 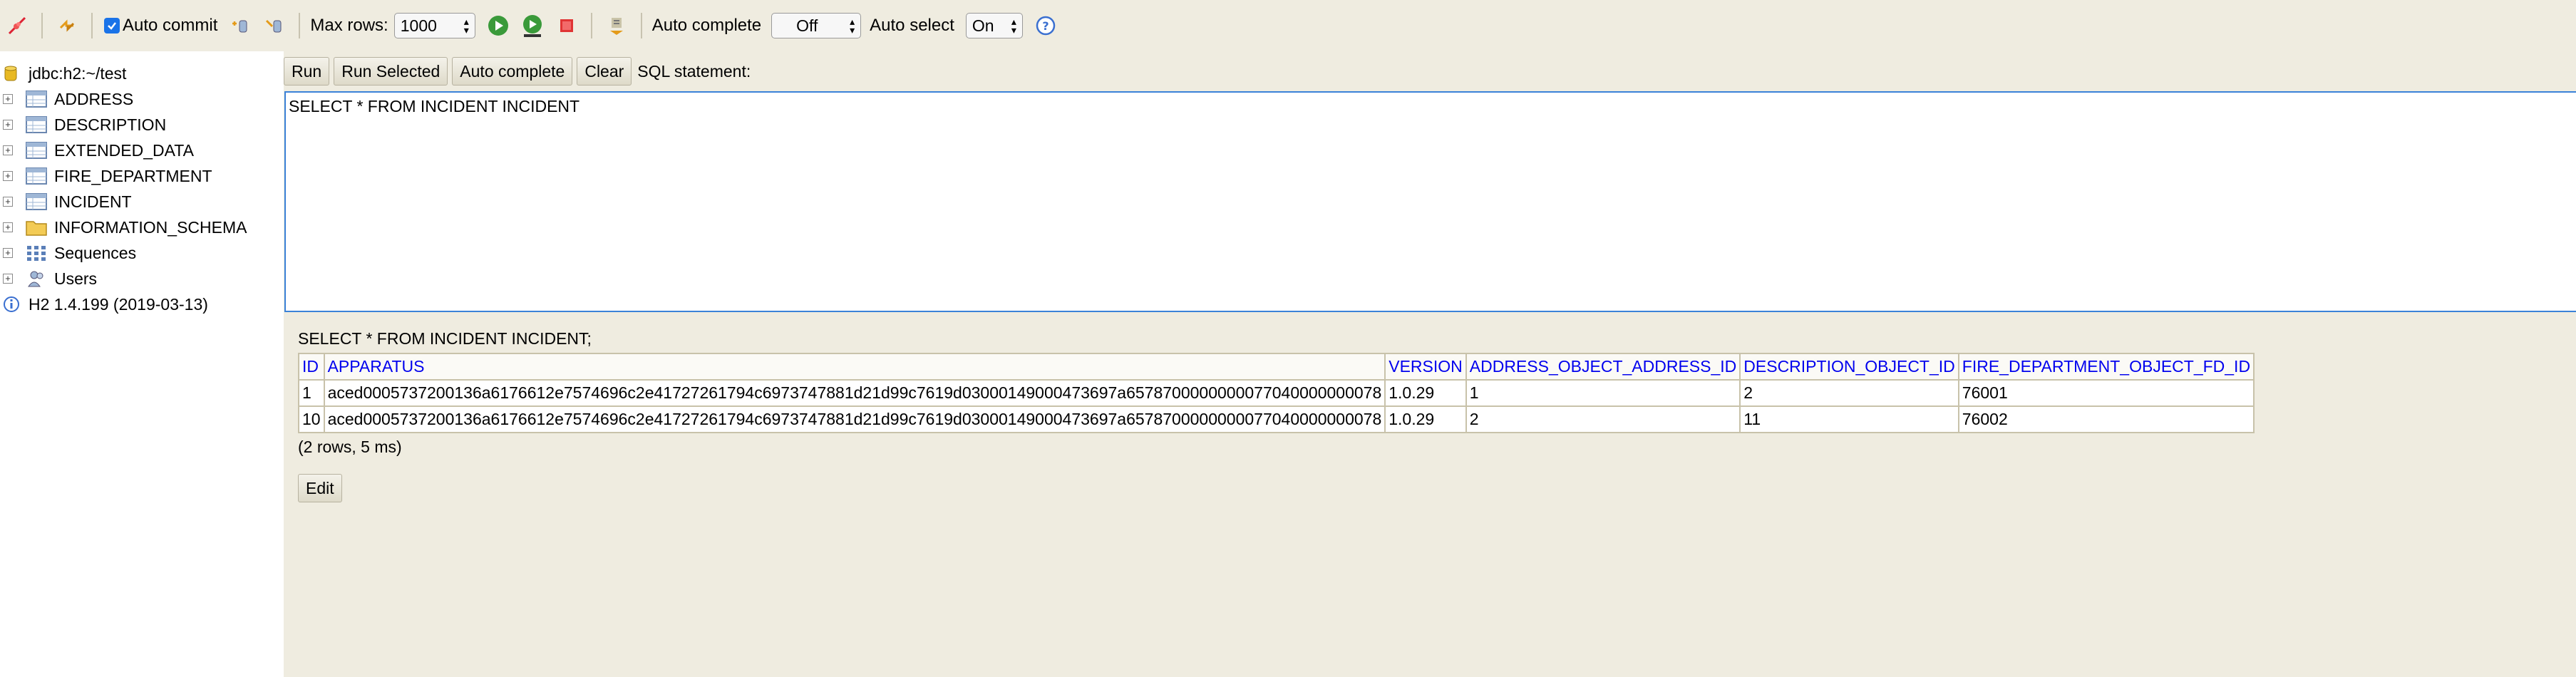 I want to click on sequences-icon, so click(x=36, y=253).